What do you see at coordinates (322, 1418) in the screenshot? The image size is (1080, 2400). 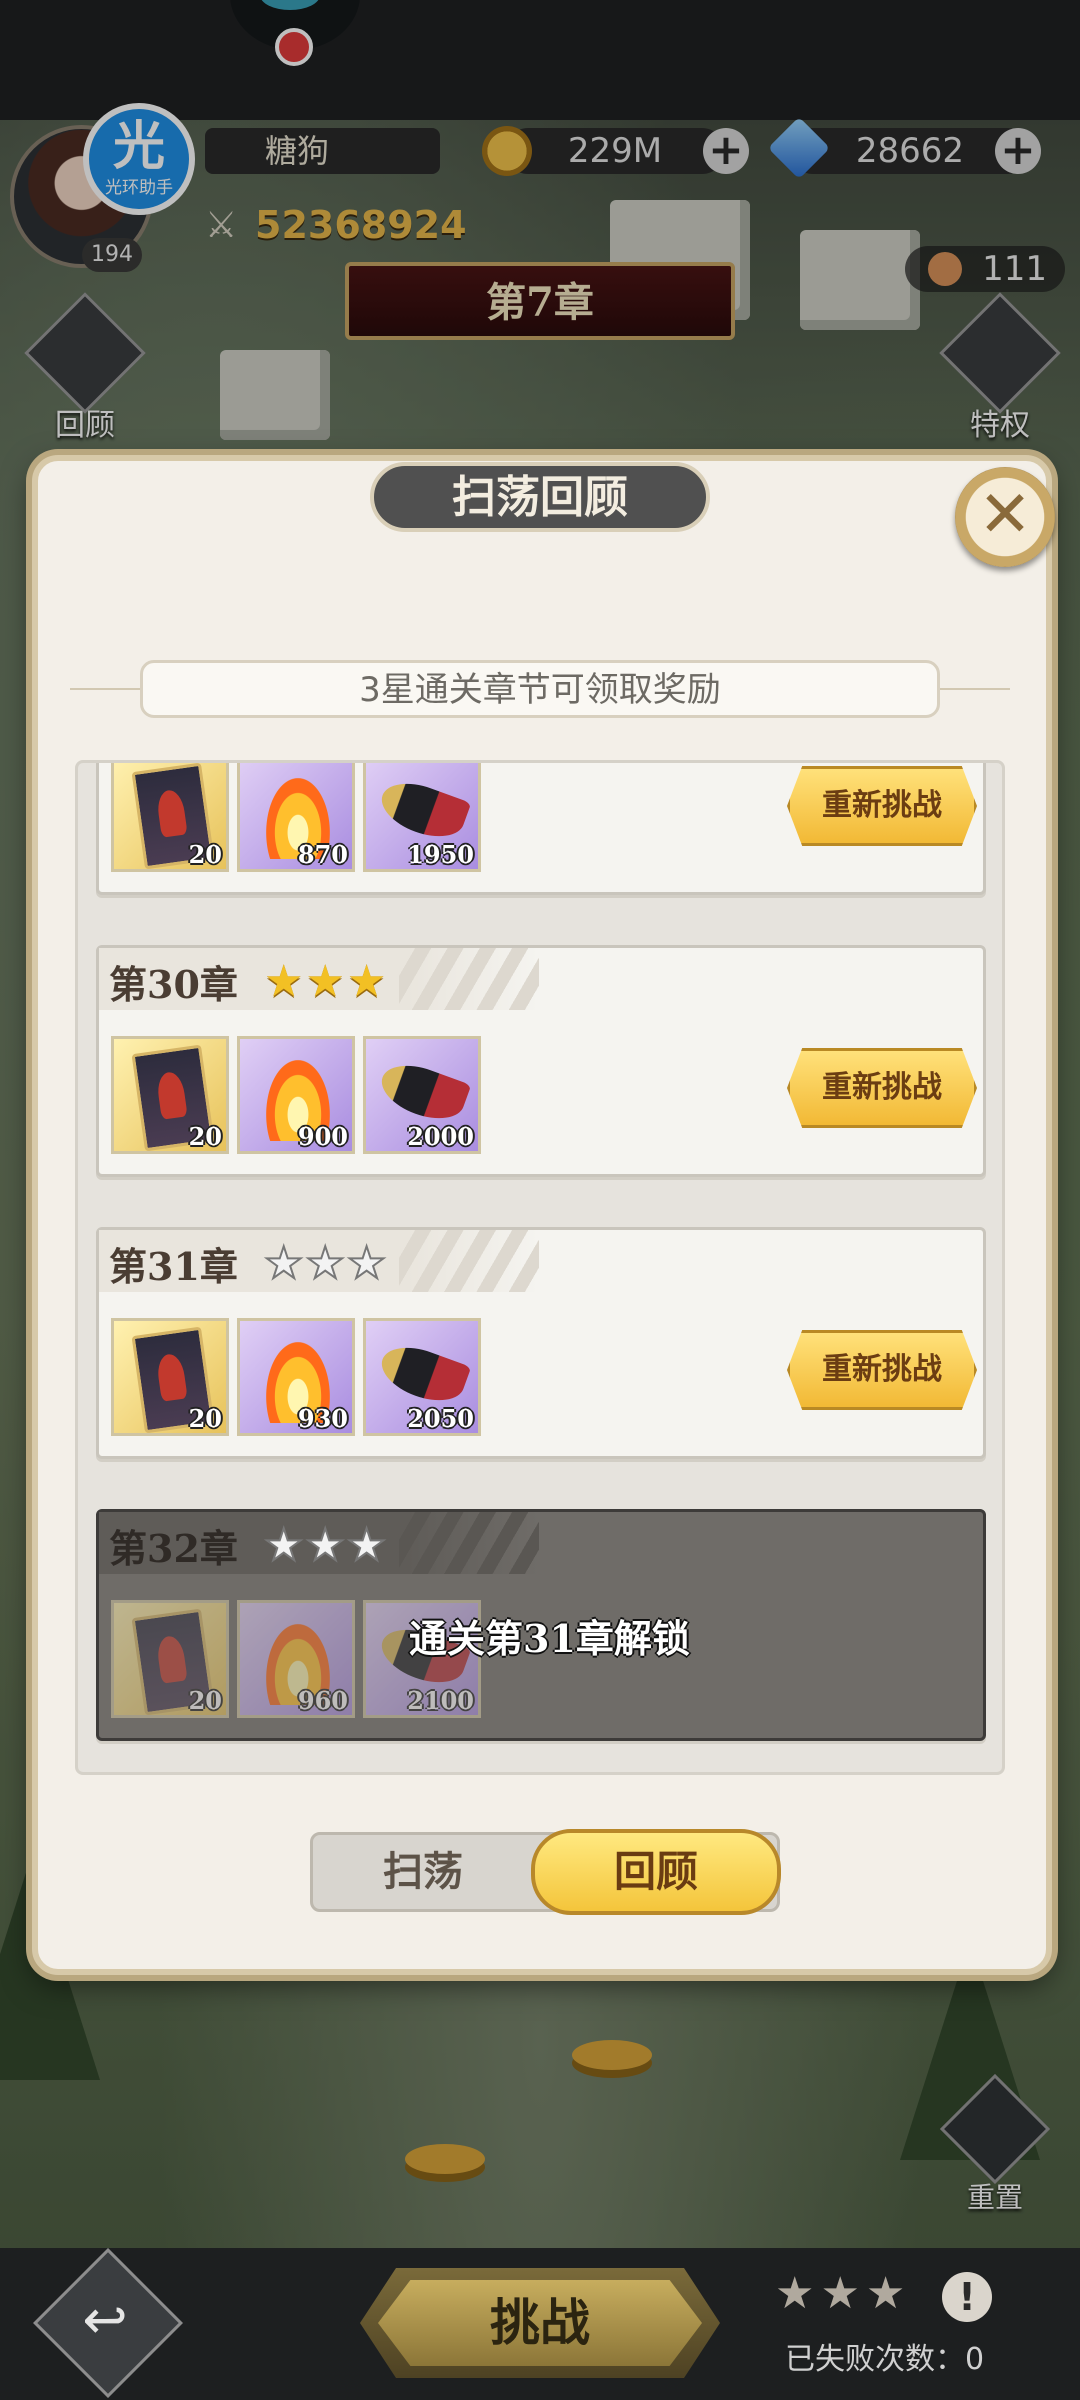 I see `item-count: 930` at bounding box center [322, 1418].